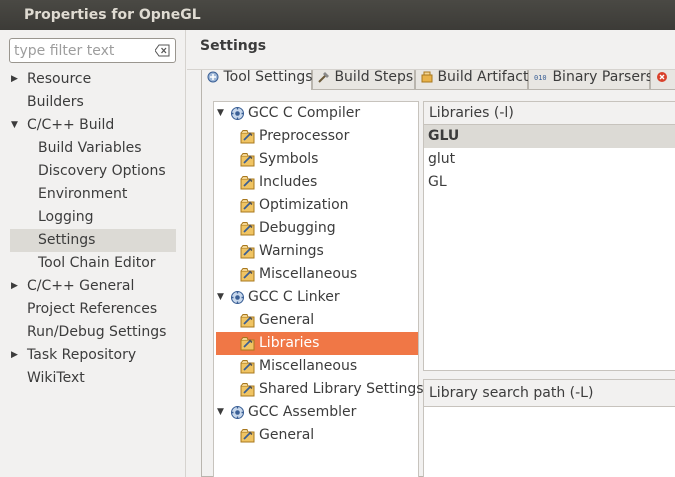  I want to click on tab-build-artifact: Build Artifact, so click(471, 80).